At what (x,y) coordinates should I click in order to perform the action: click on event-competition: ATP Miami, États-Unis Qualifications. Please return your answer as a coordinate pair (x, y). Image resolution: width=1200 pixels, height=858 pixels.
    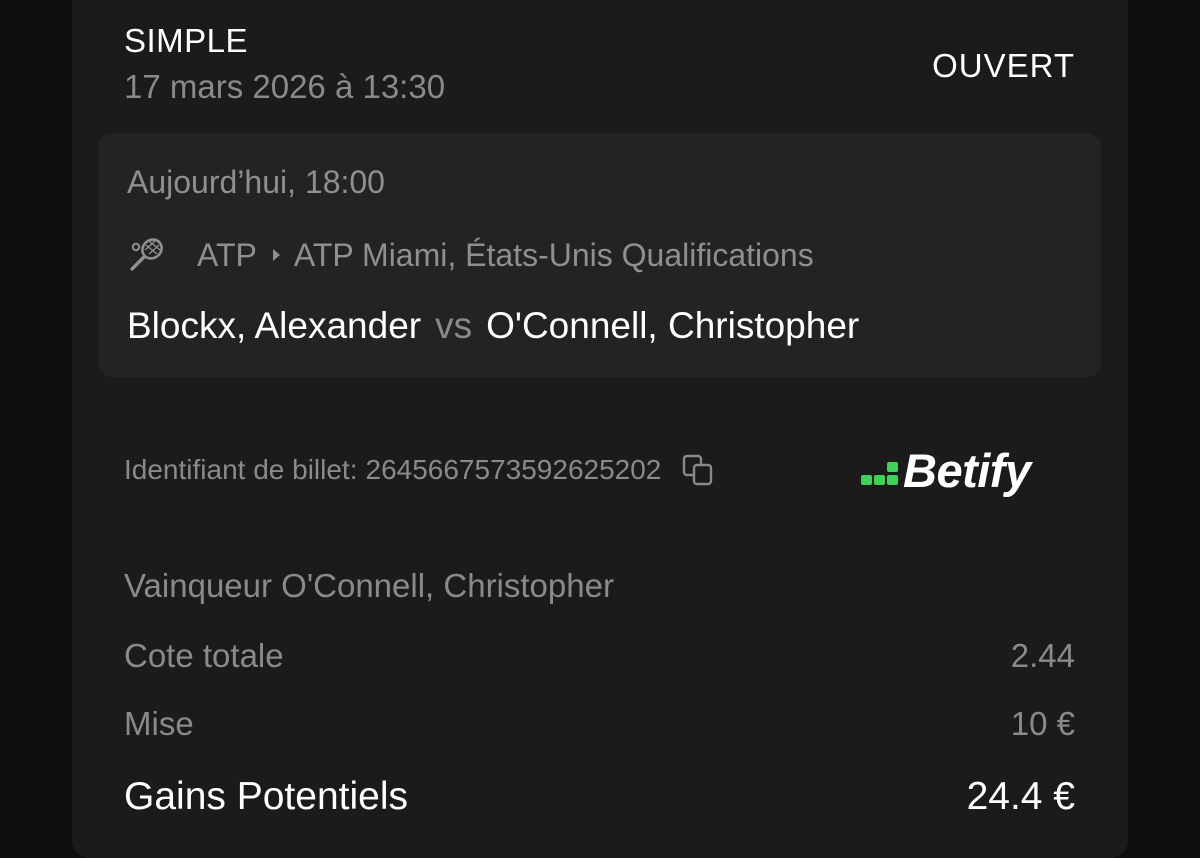
    Looking at the image, I should click on (553, 254).